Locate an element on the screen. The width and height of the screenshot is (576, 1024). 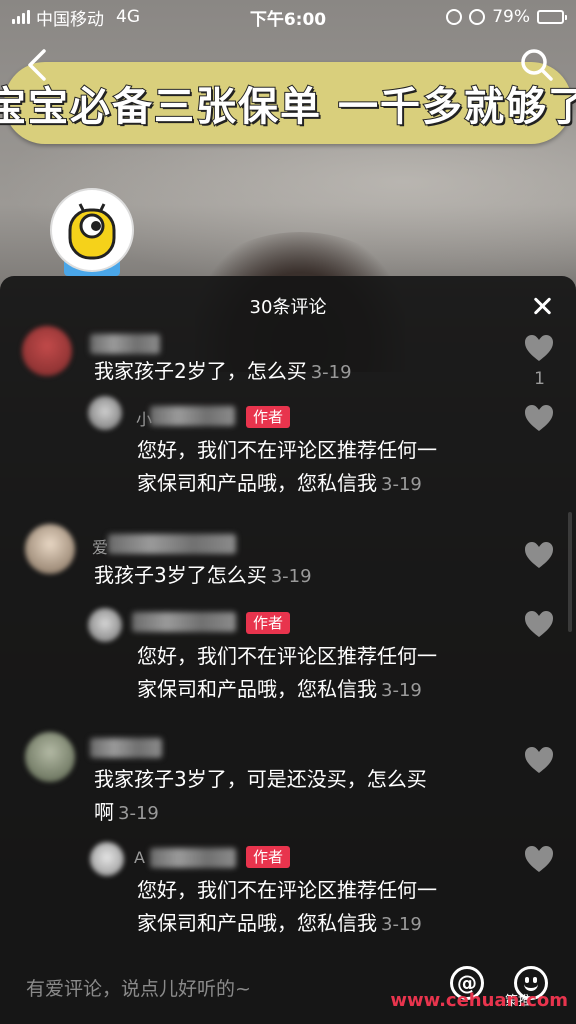
scrollbar is located at coordinates (570, 572).